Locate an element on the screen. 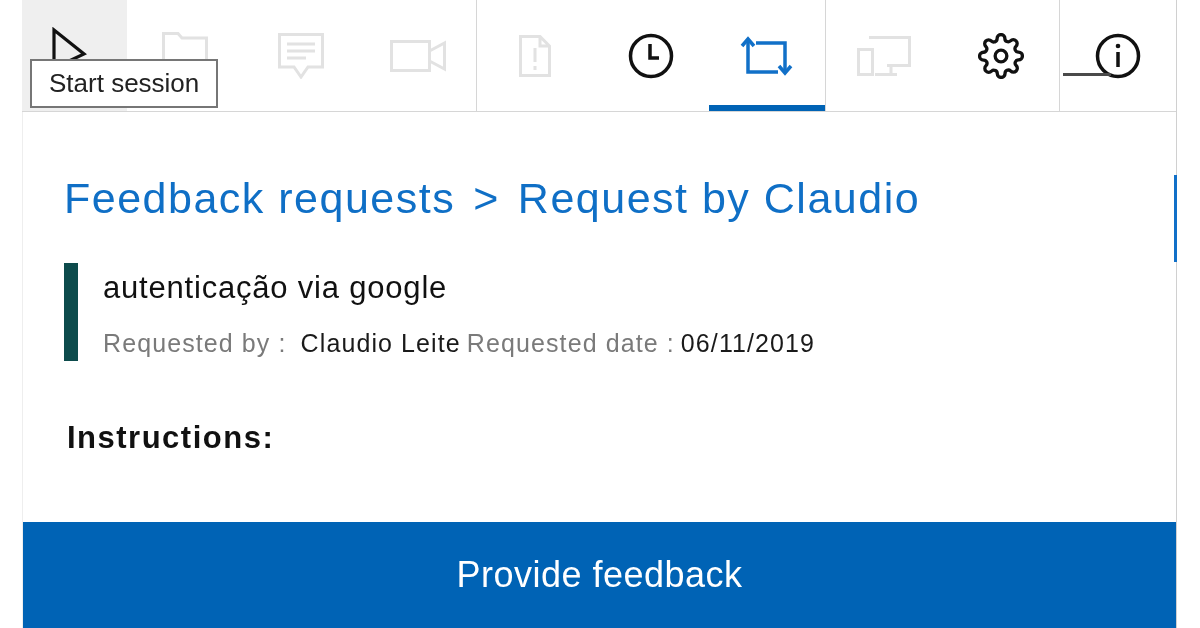 The width and height of the screenshot is (1200, 628). breadcrumb-link: Feedback requests is located at coordinates (260, 198).